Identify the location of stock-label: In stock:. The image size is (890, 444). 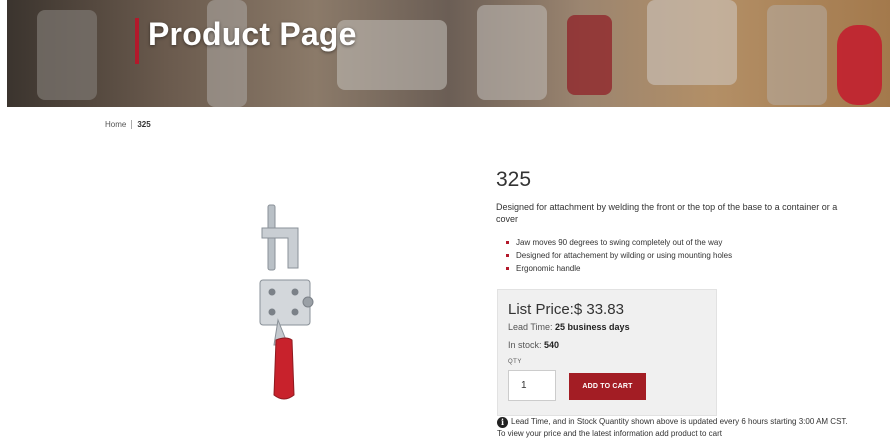
(526, 345).